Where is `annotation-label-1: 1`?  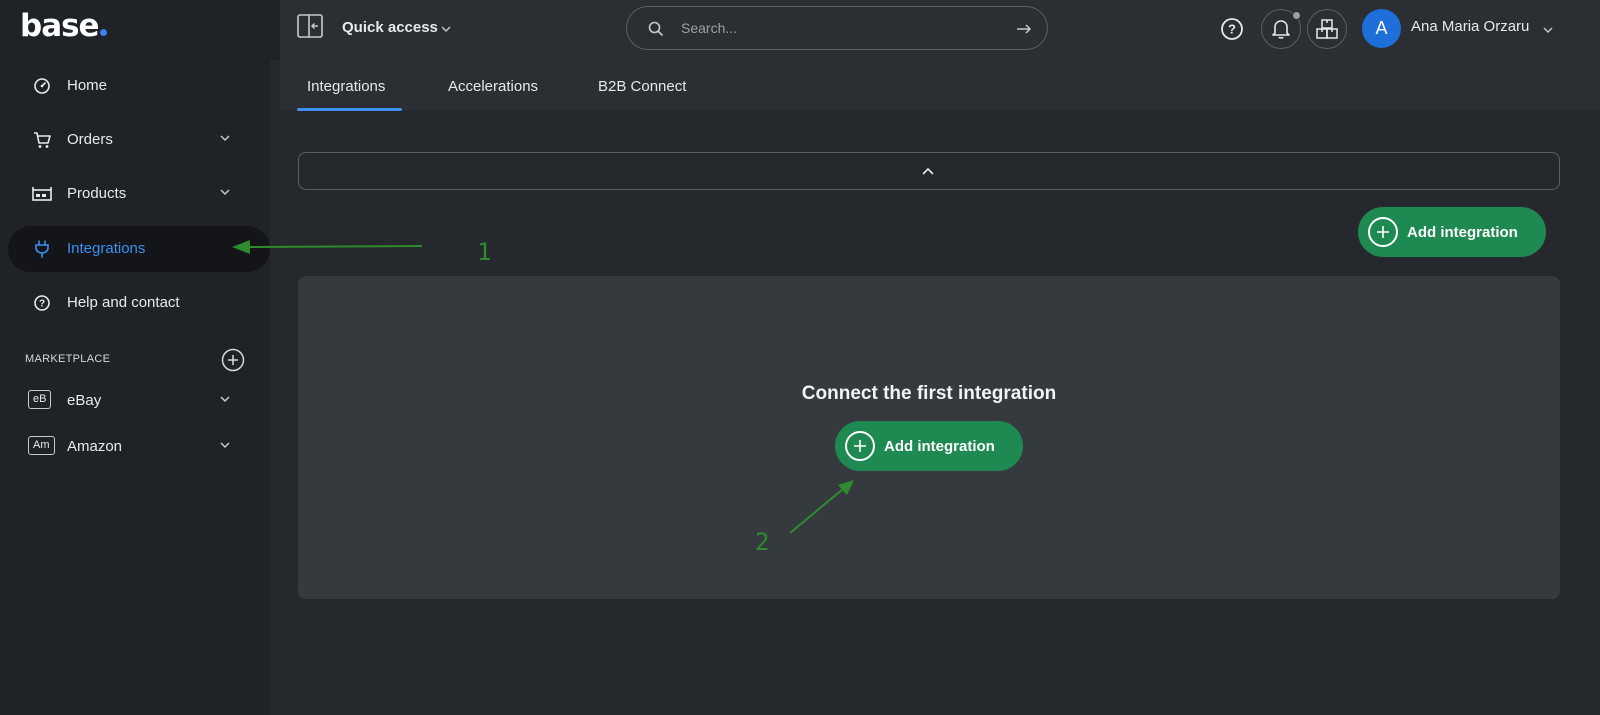 annotation-label-1: 1 is located at coordinates (484, 252).